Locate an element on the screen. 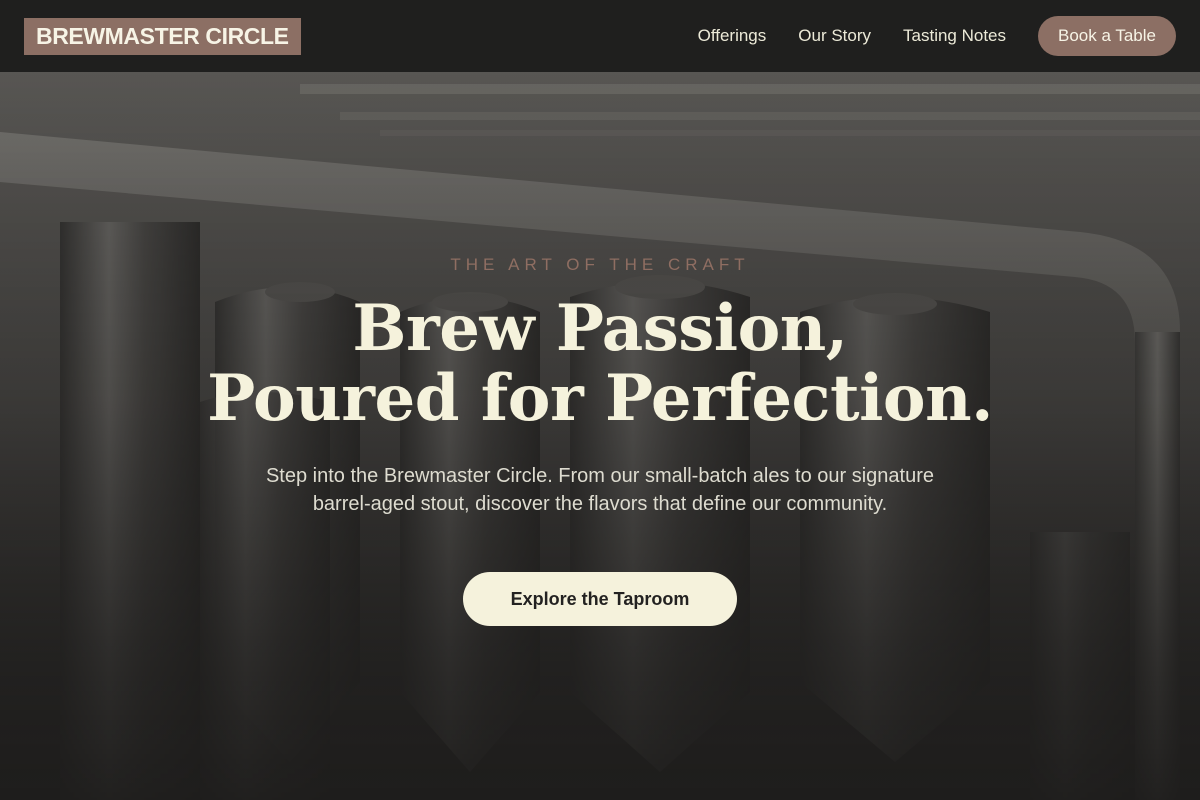 The width and height of the screenshot is (1200, 800). hero-eyebrow: THE ART OF THE CRAFT is located at coordinates (600, 264).